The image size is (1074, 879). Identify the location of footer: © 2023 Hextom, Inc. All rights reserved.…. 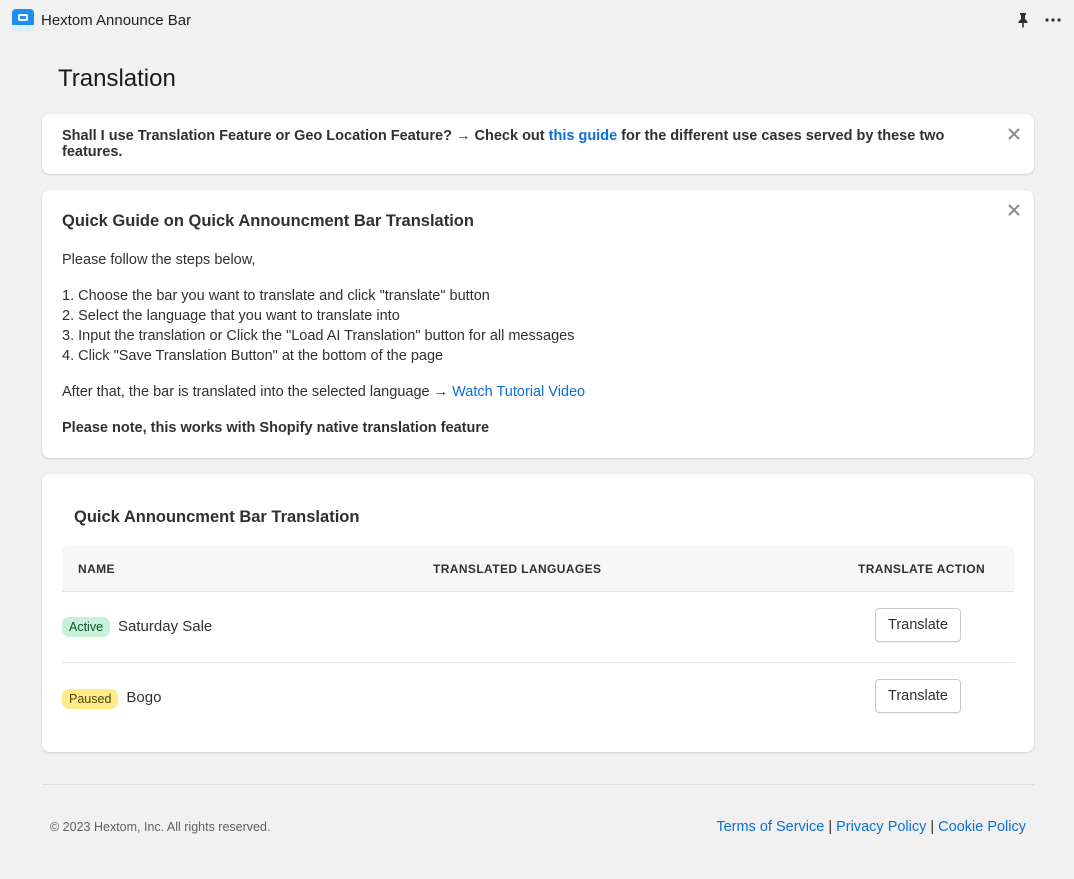
(538, 810).